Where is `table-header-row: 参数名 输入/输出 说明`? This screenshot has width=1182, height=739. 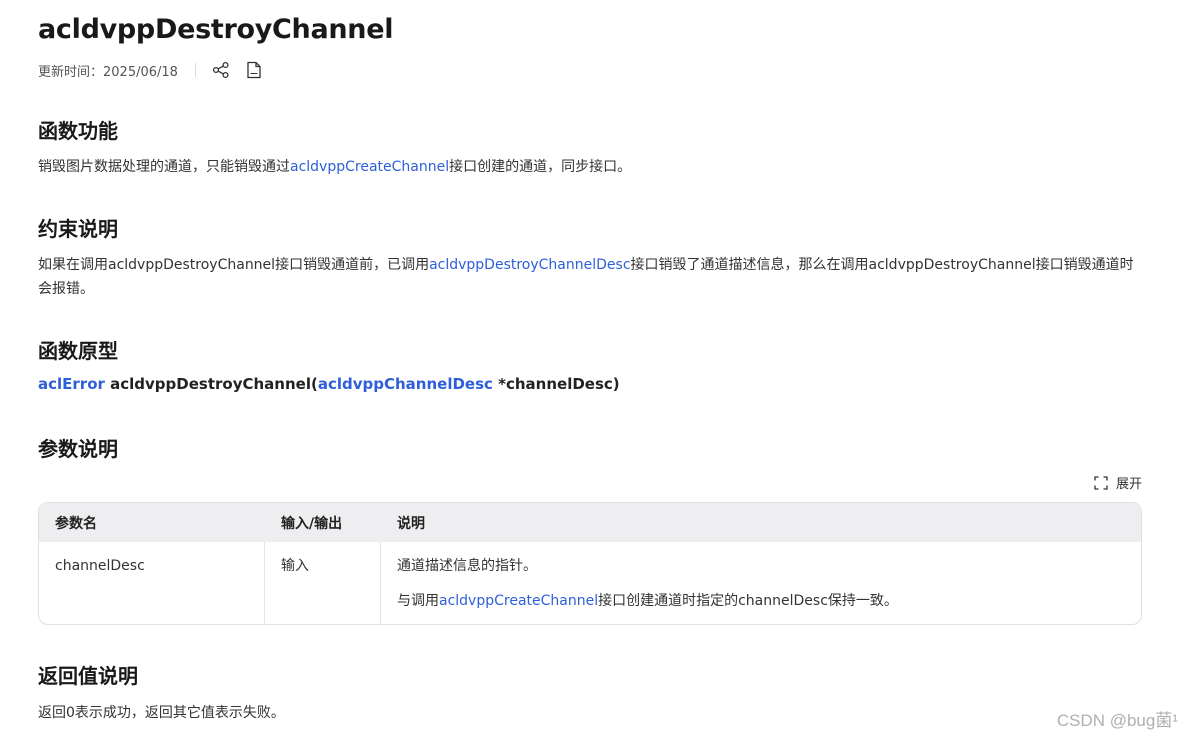 table-header-row: 参数名 输入/输出 说明 is located at coordinates (590, 522).